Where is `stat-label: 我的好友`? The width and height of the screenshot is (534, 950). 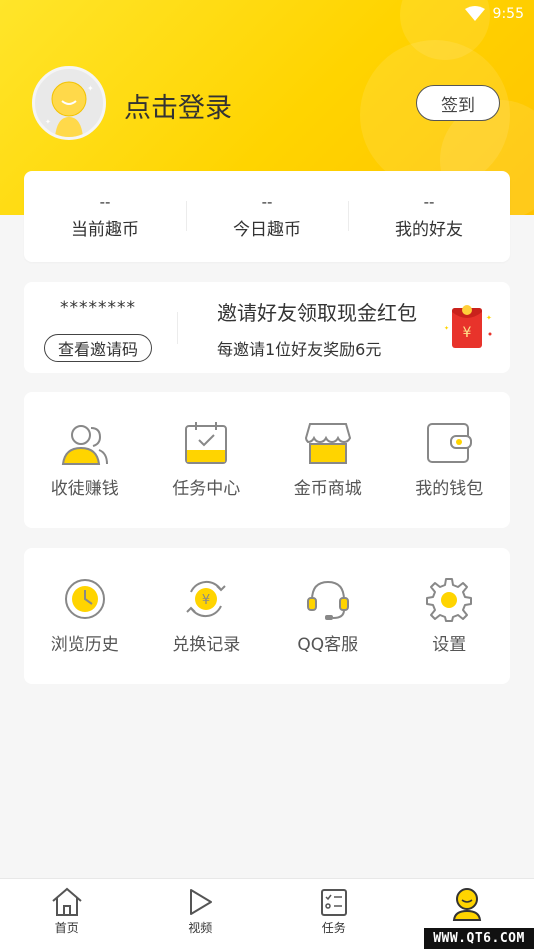
stat-label: 我的好友 is located at coordinates (429, 227).